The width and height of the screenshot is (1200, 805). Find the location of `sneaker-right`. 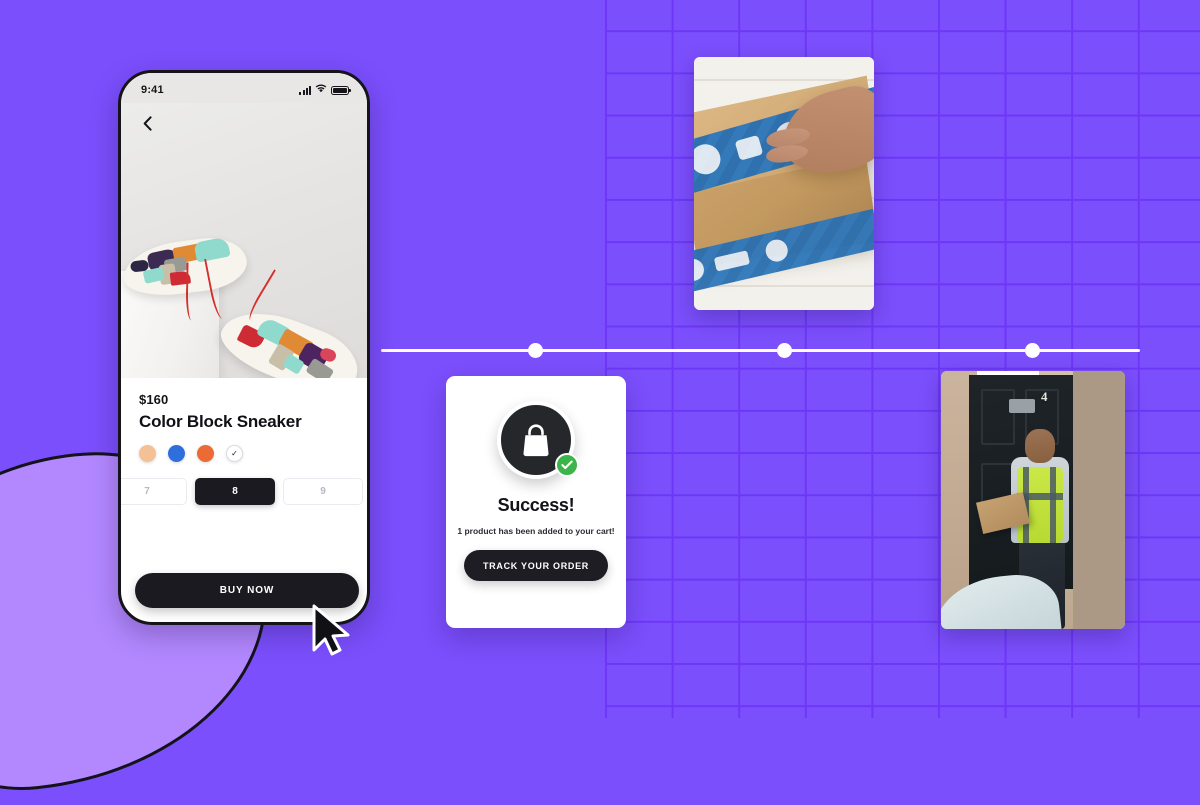

sneaker-right is located at coordinates (289, 323).